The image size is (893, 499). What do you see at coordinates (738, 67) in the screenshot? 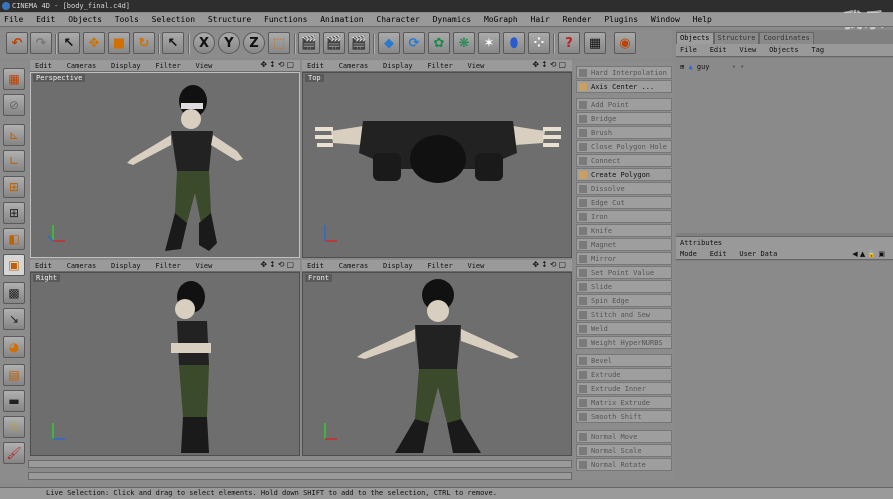
I see `visibility-dots-icon: • •` at bounding box center [738, 67].